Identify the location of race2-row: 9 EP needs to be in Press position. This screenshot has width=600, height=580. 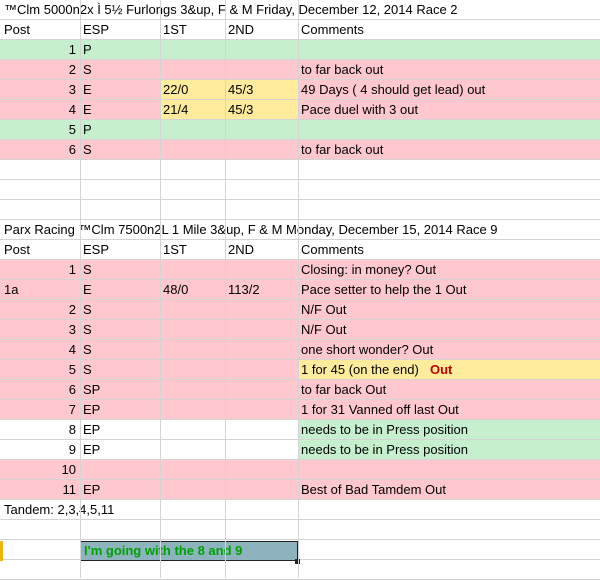
(300, 450).